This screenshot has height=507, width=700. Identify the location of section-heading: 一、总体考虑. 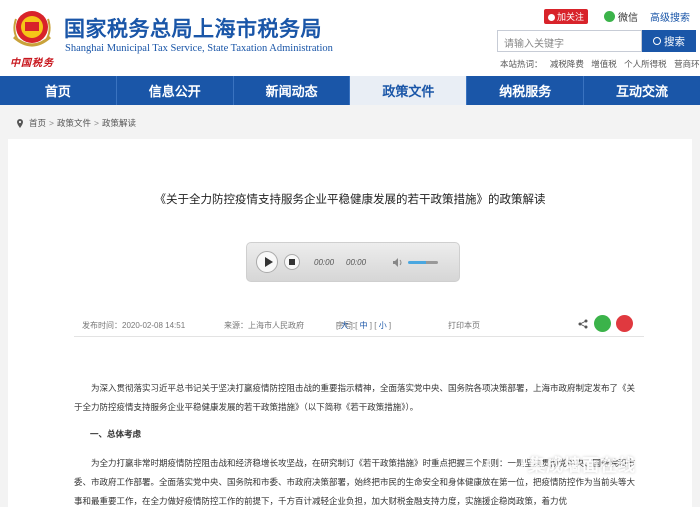
(116, 434).